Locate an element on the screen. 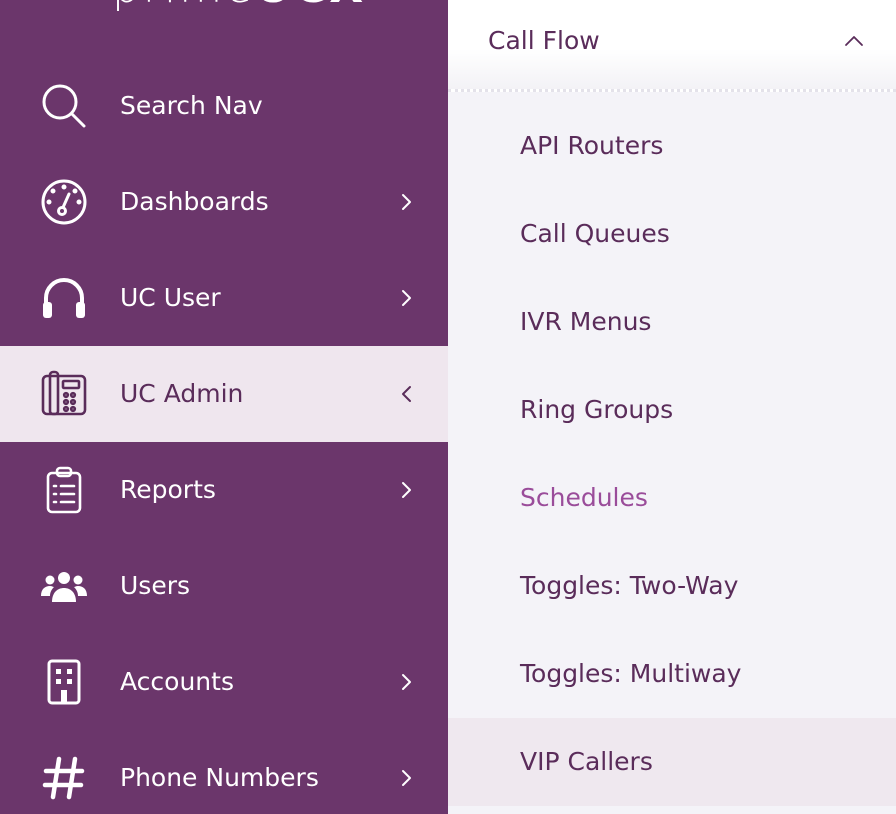 The height and width of the screenshot is (814, 896). sidebar-item-dashboards: Dashboards is located at coordinates (224, 202).